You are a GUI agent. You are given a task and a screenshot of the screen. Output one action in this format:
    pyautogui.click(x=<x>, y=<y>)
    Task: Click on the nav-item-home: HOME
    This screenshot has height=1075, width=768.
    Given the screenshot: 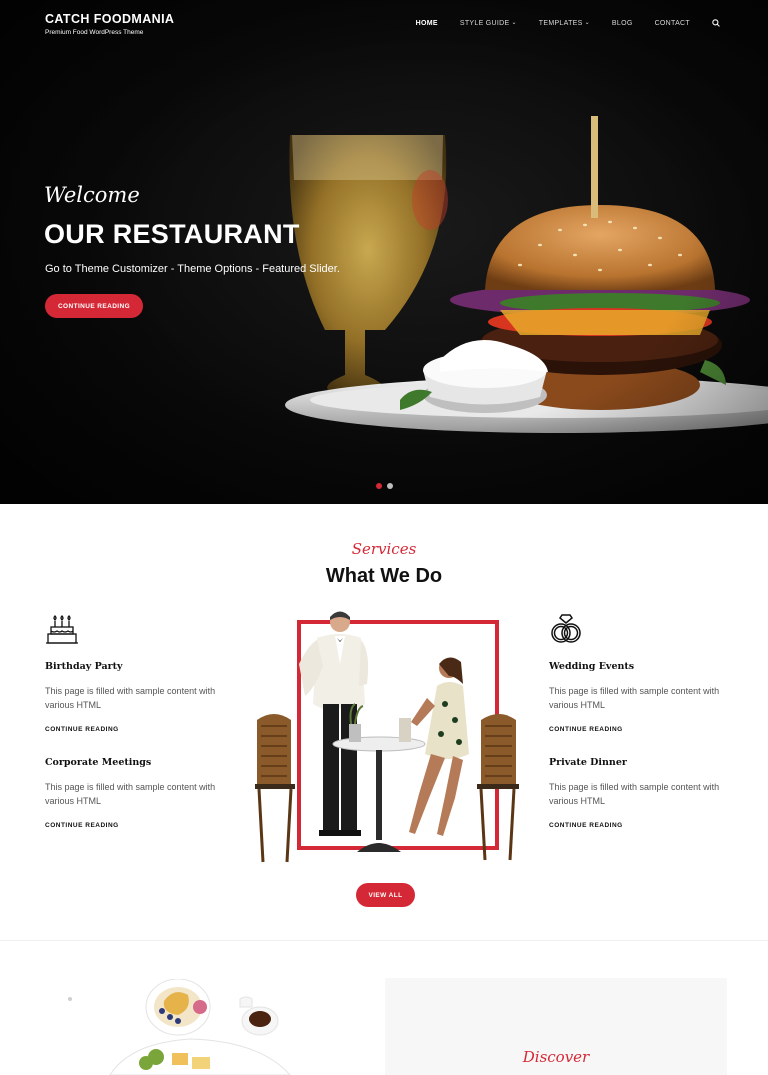 What is the action you would take?
    pyautogui.click(x=427, y=23)
    